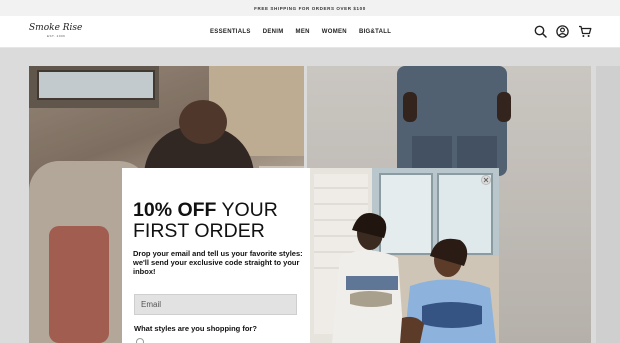 The image size is (620, 343). I want to click on logo-text: Smoke Rise, so click(56, 28).